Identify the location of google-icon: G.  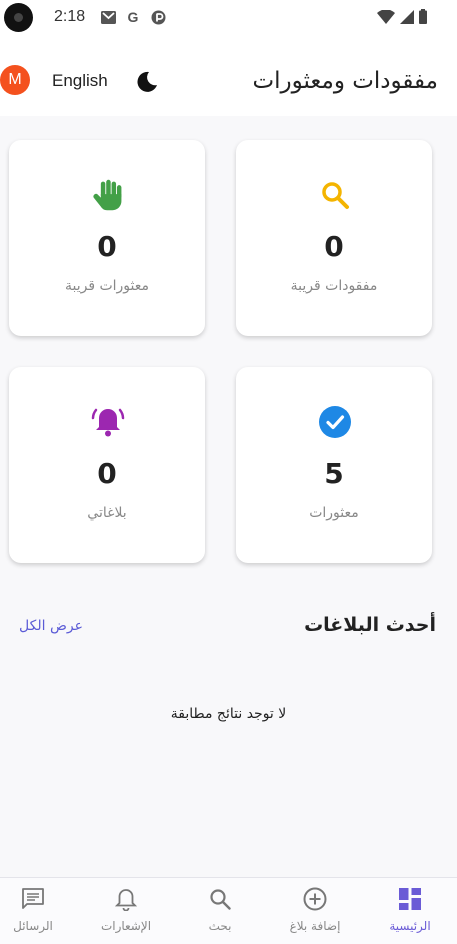
(133, 17).